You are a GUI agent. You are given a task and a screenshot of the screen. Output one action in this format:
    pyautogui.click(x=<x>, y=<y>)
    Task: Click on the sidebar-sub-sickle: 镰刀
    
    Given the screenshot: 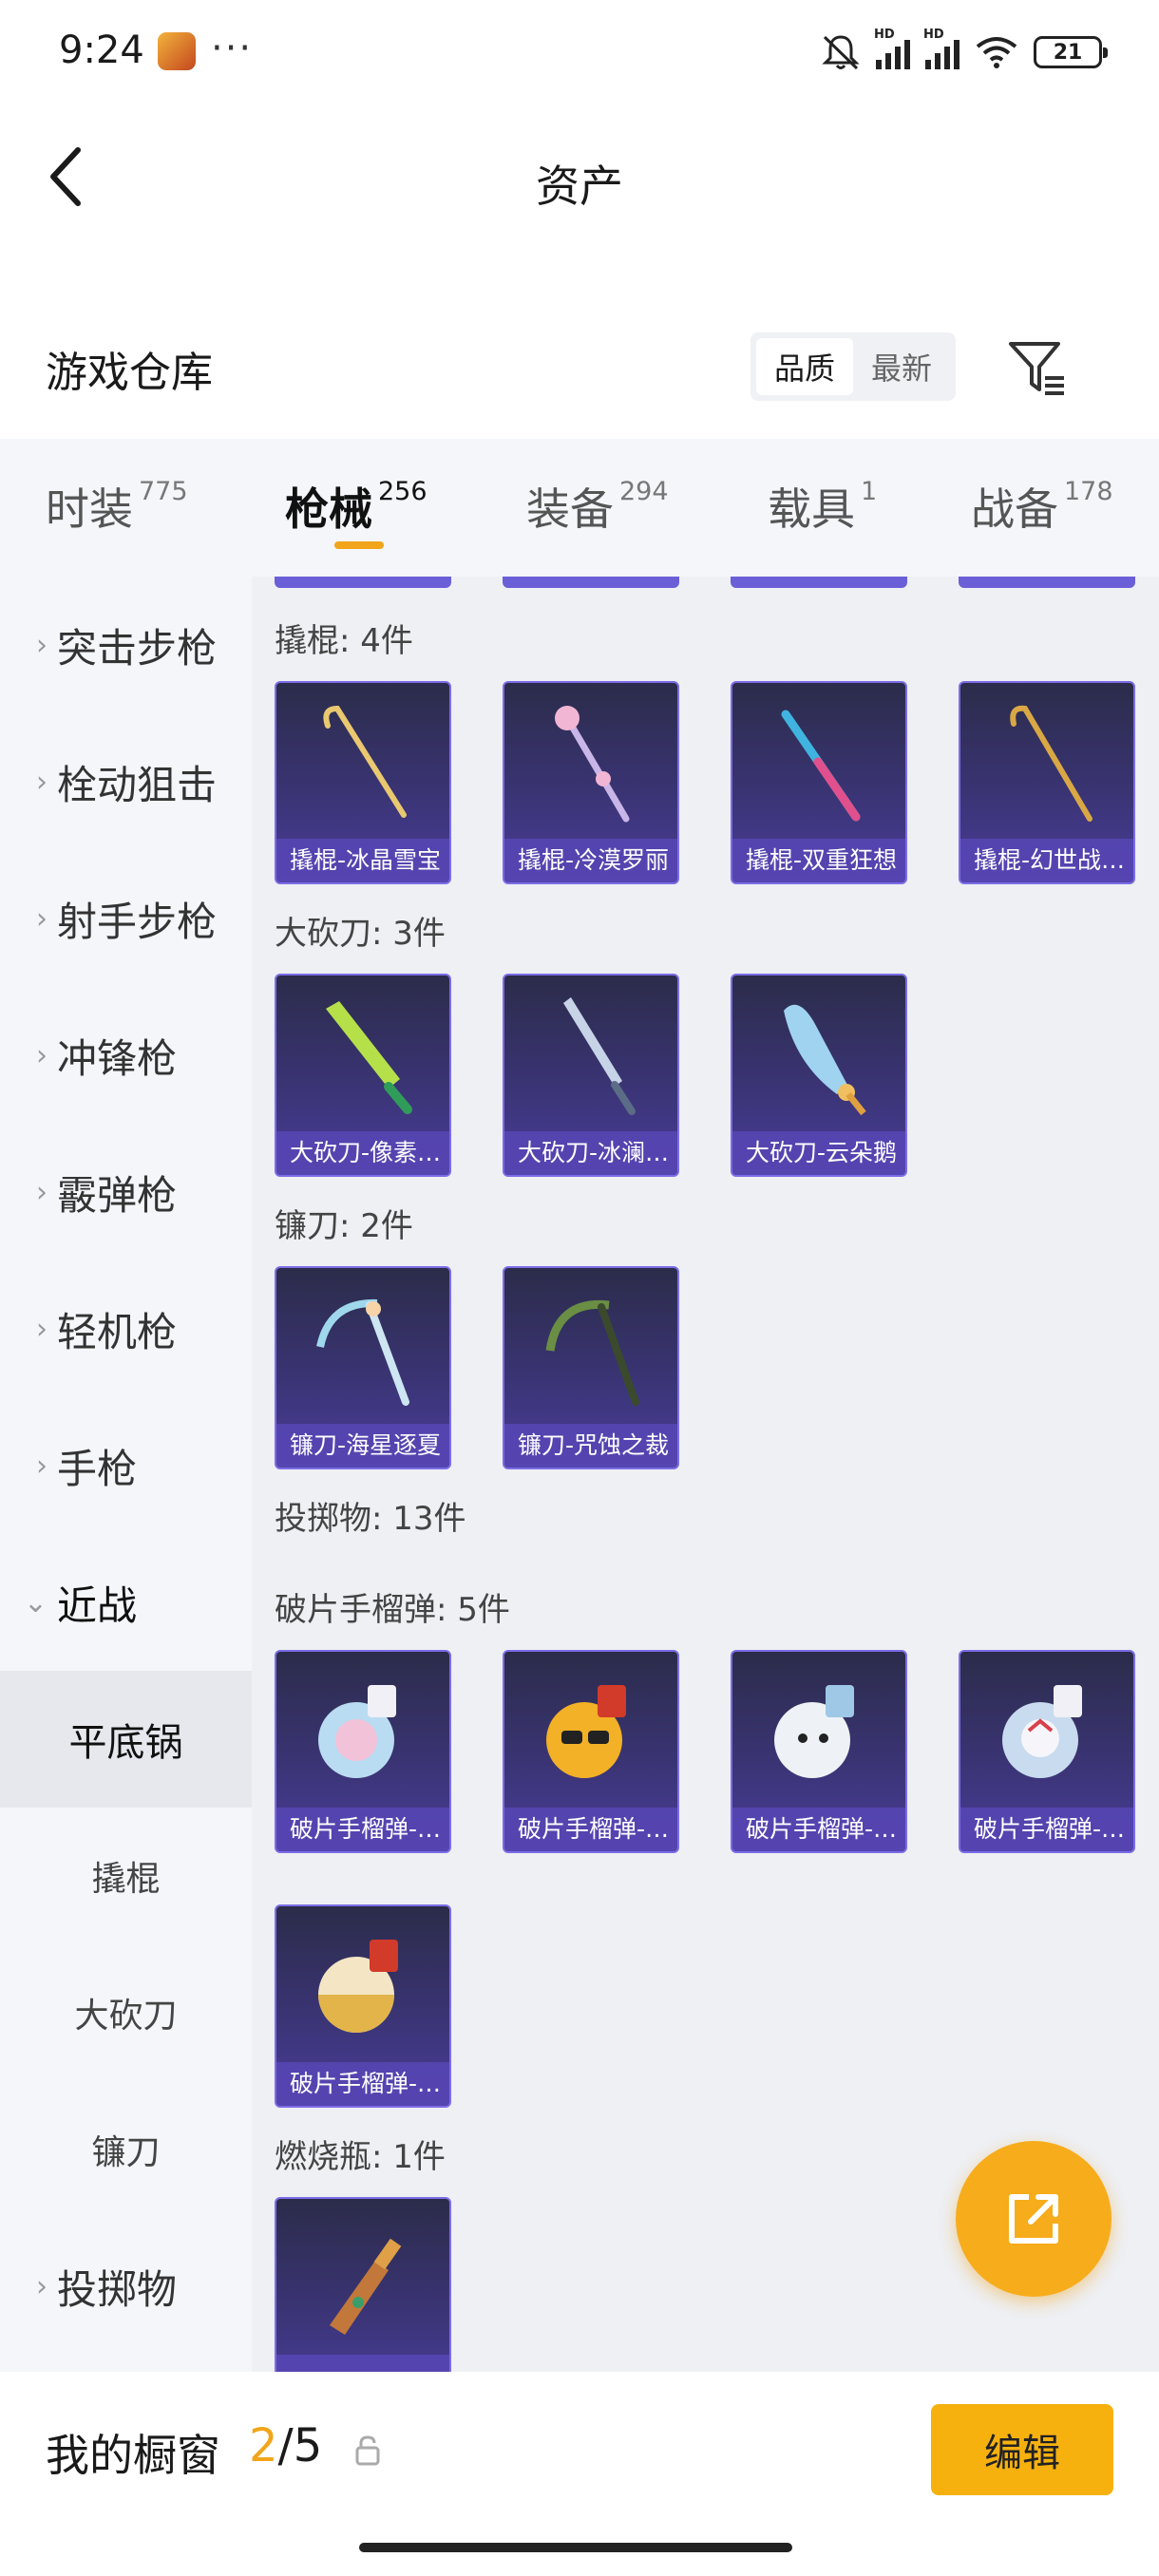 What is the action you would take?
    pyautogui.click(x=126, y=2149)
    